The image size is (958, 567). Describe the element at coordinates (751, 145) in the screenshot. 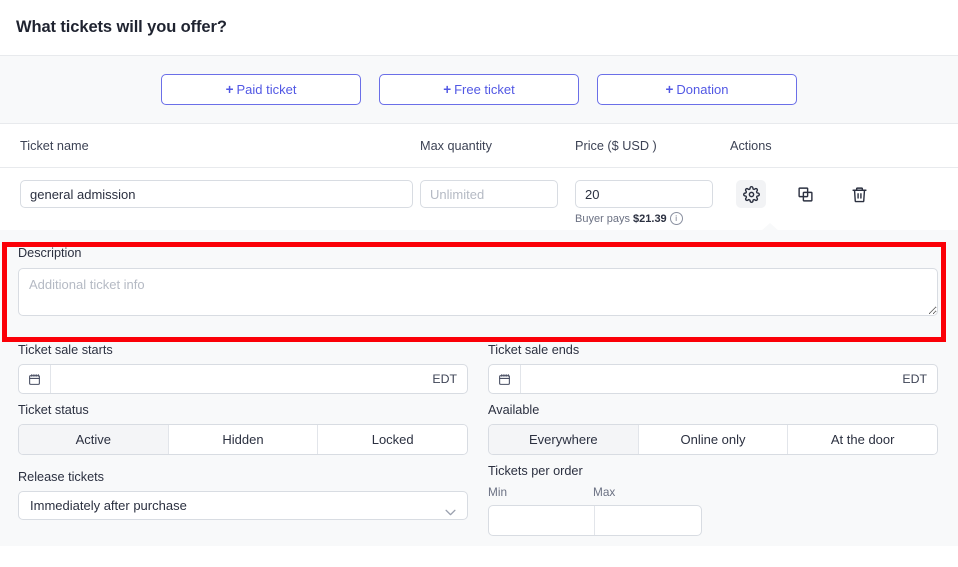

I see `column-header-actions: Actions` at that location.